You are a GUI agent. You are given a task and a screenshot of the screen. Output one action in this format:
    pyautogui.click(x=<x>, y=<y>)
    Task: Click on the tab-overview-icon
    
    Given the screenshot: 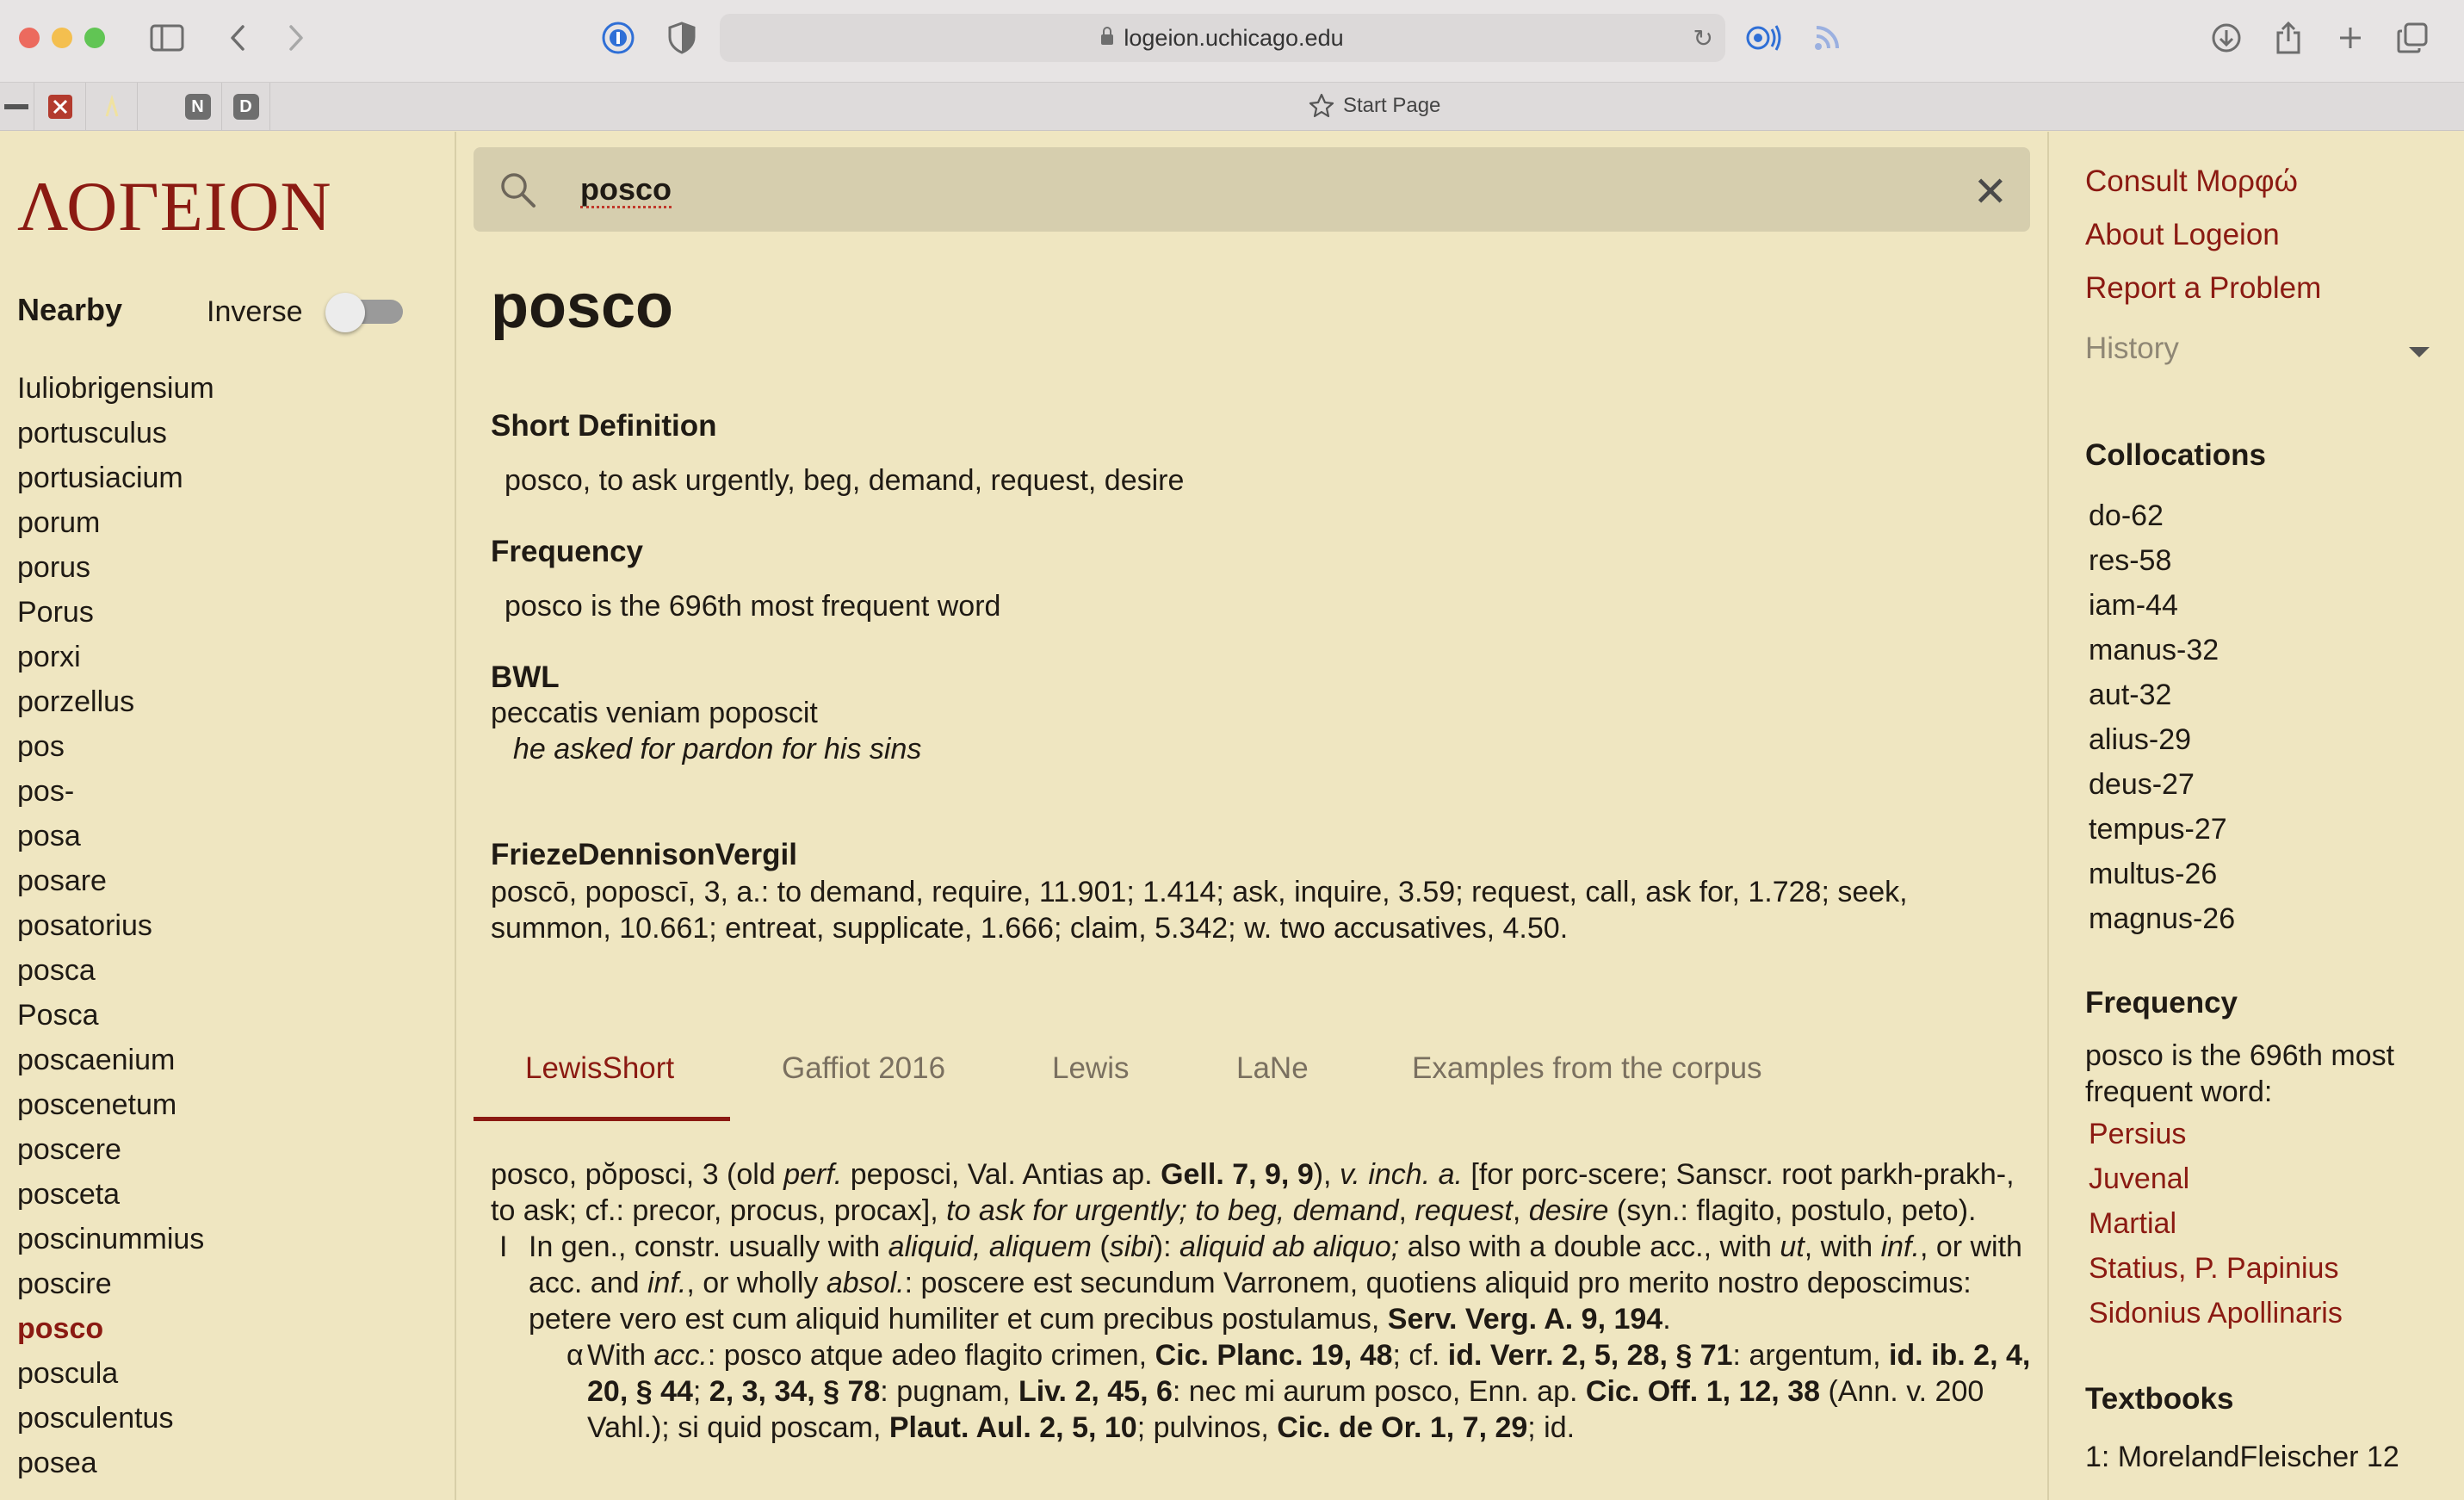 What is the action you would take?
    pyautogui.click(x=2412, y=38)
    